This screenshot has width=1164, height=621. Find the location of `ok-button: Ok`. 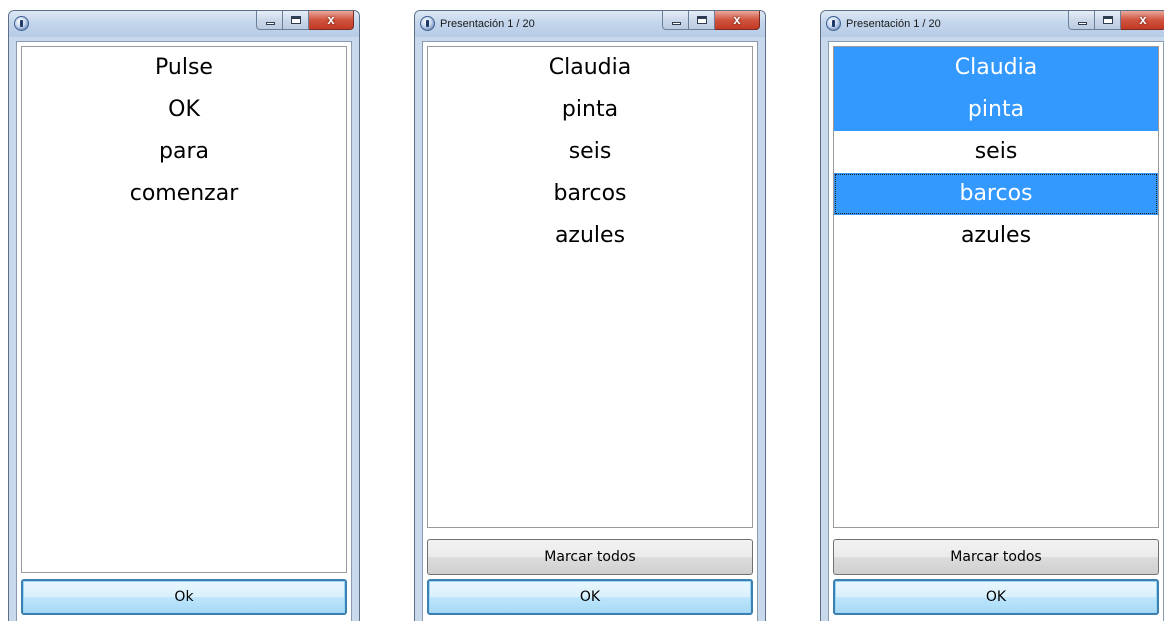

ok-button: Ok is located at coordinates (184, 597).